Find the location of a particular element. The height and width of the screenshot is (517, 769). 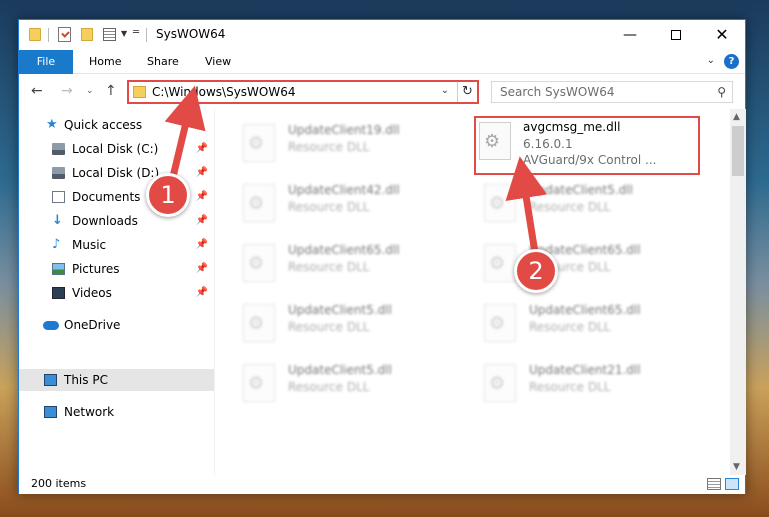

close-button: ✕ is located at coordinates (722, 35).